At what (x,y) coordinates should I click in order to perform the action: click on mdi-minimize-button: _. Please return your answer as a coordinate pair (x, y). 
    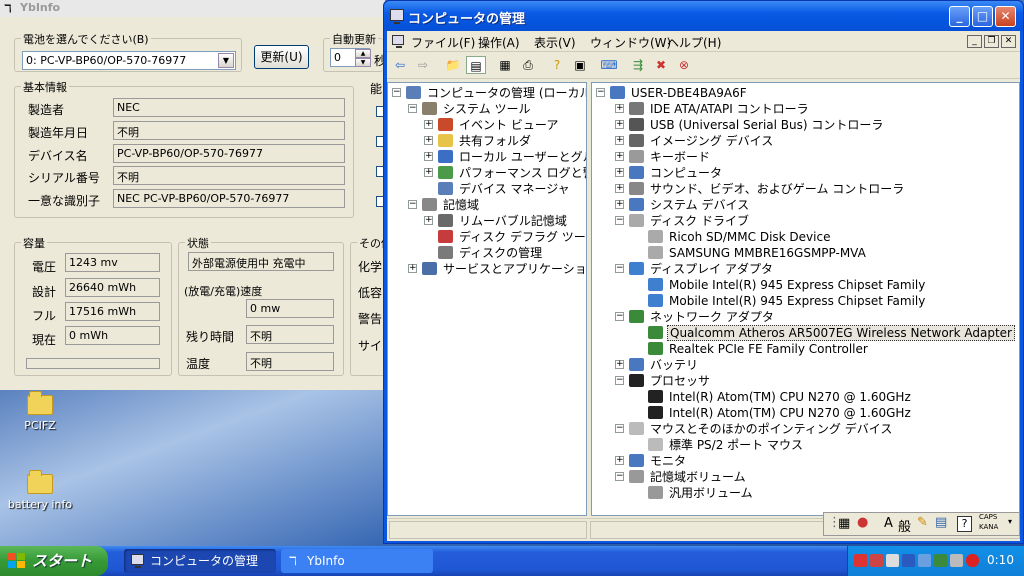
    Looking at the image, I should click on (974, 41).